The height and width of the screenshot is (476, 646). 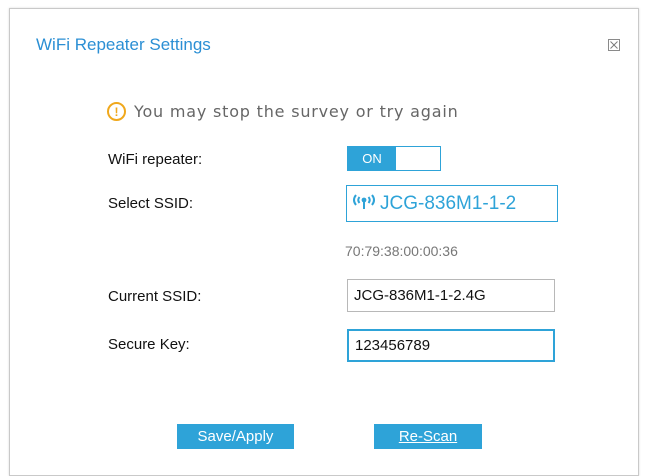 What do you see at coordinates (151, 203) in the screenshot?
I see `select-ssid-label: Select SSID:` at bounding box center [151, 203].